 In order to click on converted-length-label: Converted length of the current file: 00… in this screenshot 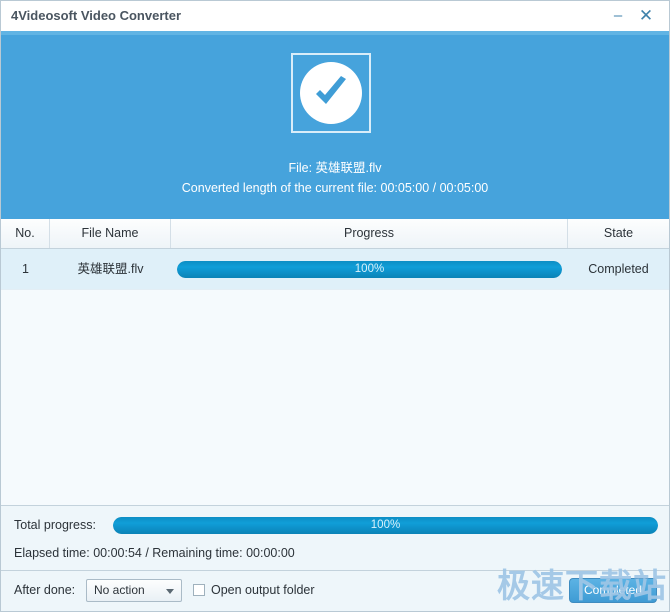, I will do `click(335, 188)`.